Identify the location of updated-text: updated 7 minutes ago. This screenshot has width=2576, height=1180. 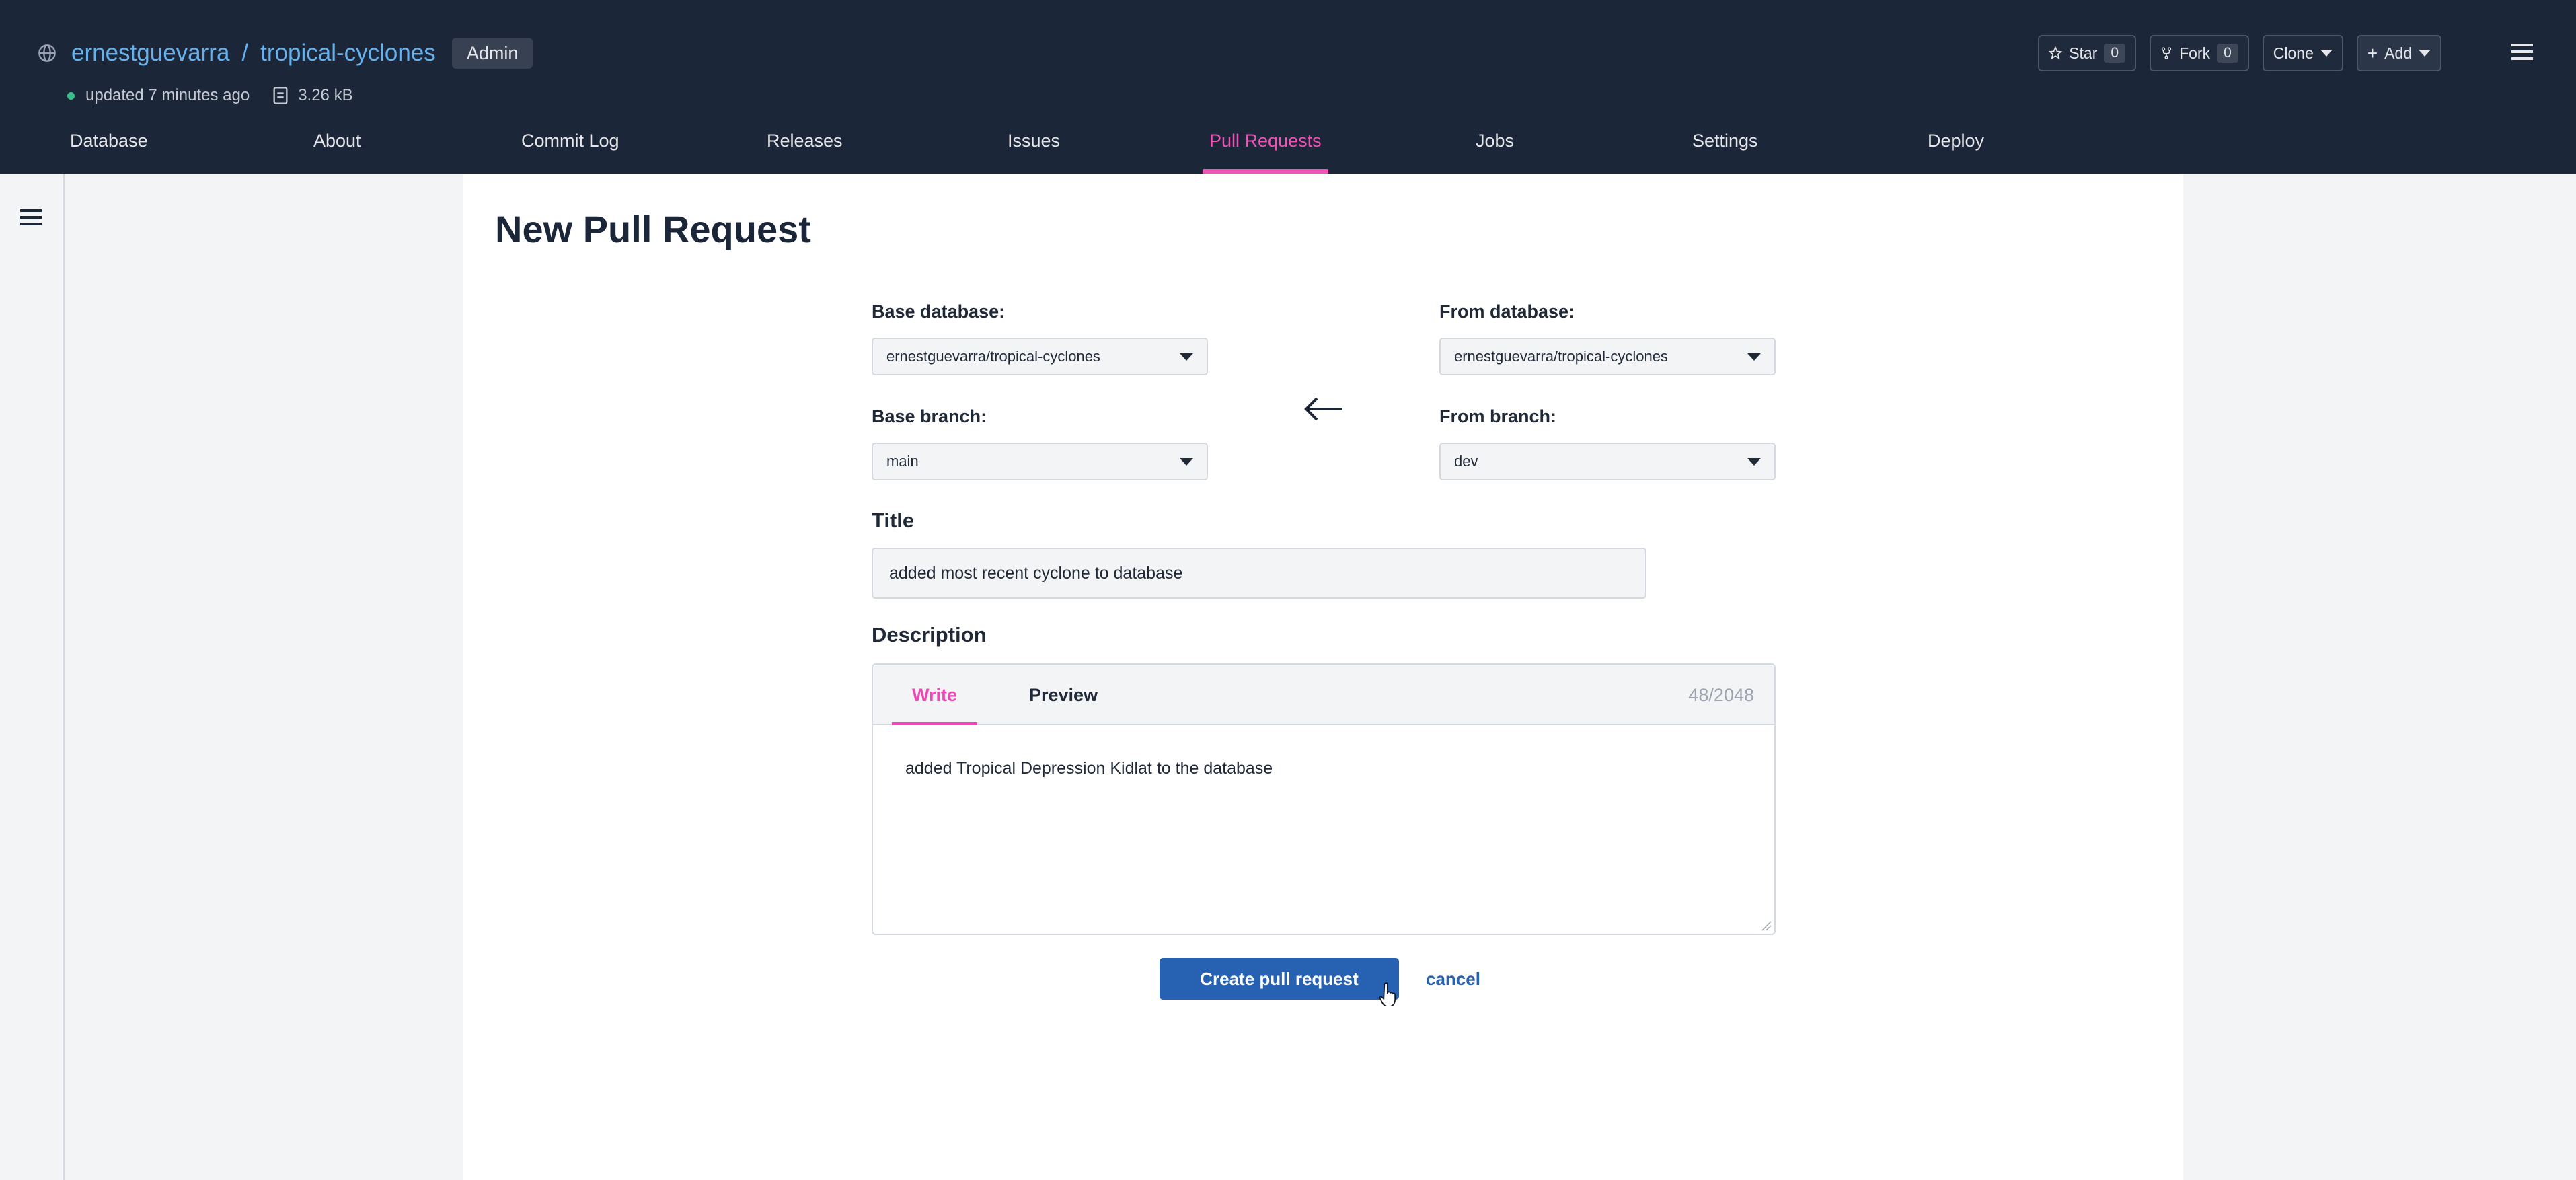
(167, 95).